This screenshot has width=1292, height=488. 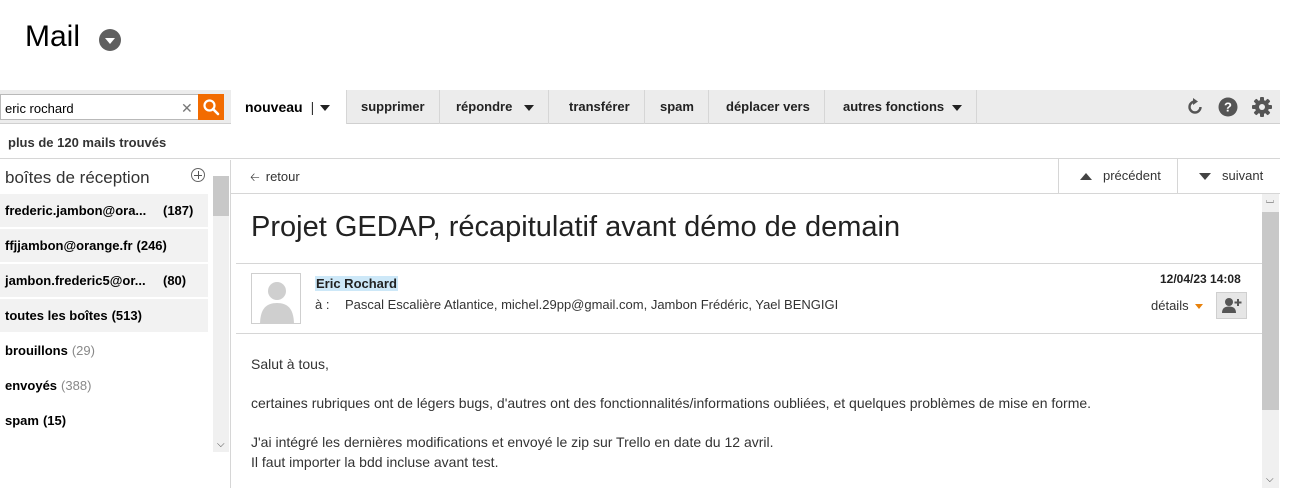 I want to click on sidebar-item-ffjjambon: ffjjambon@orange.fr (246), so click(x=104, y=245).